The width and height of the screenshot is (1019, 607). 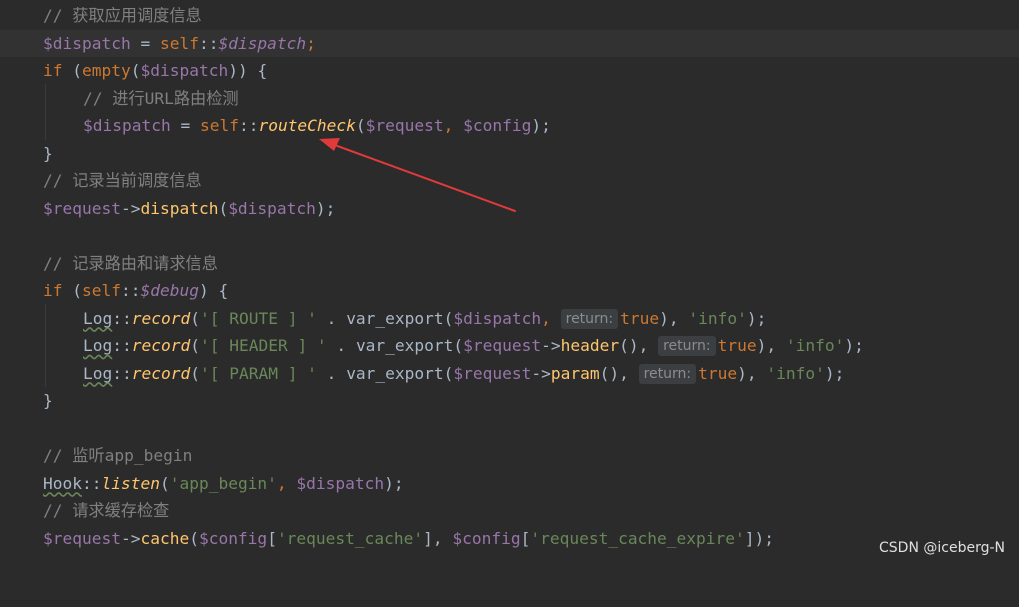 I want to click on red-arrow-icon, so click(x=417, y=175).